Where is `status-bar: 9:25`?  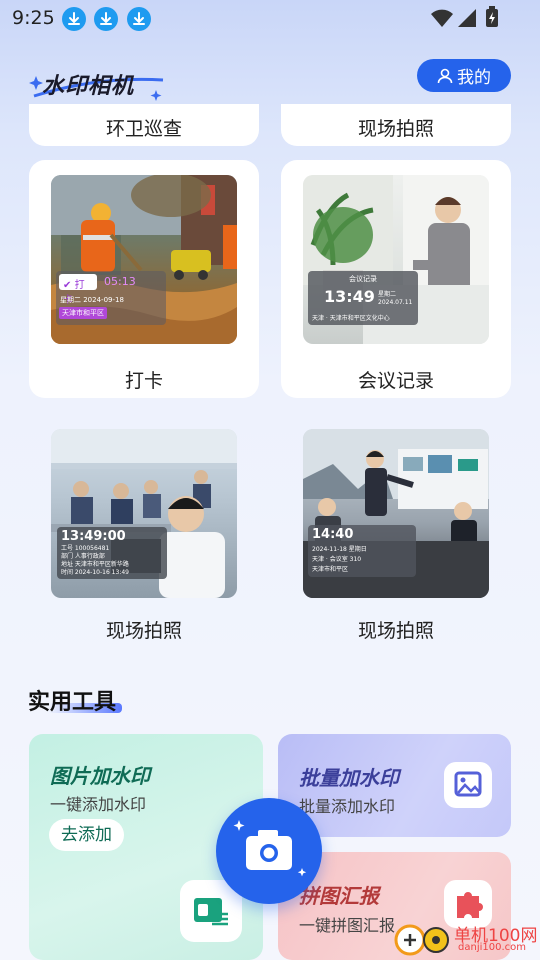
status-bar: 9:25 is located at coordinates (270, 19).